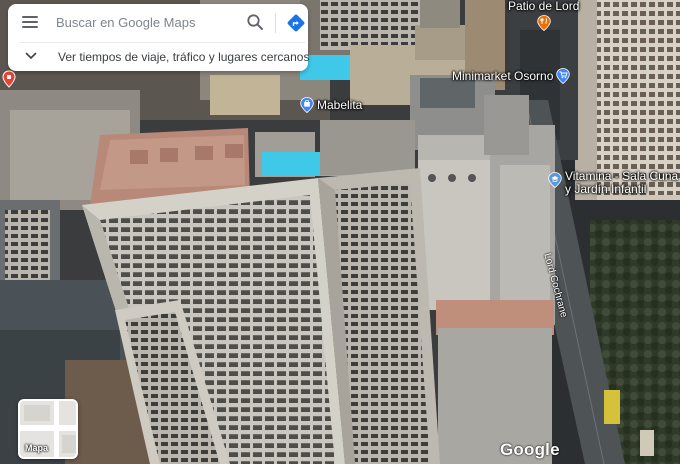  Describe the element at coordinates (30, 22) in the screenshot. I see `menu-icon` at that location.